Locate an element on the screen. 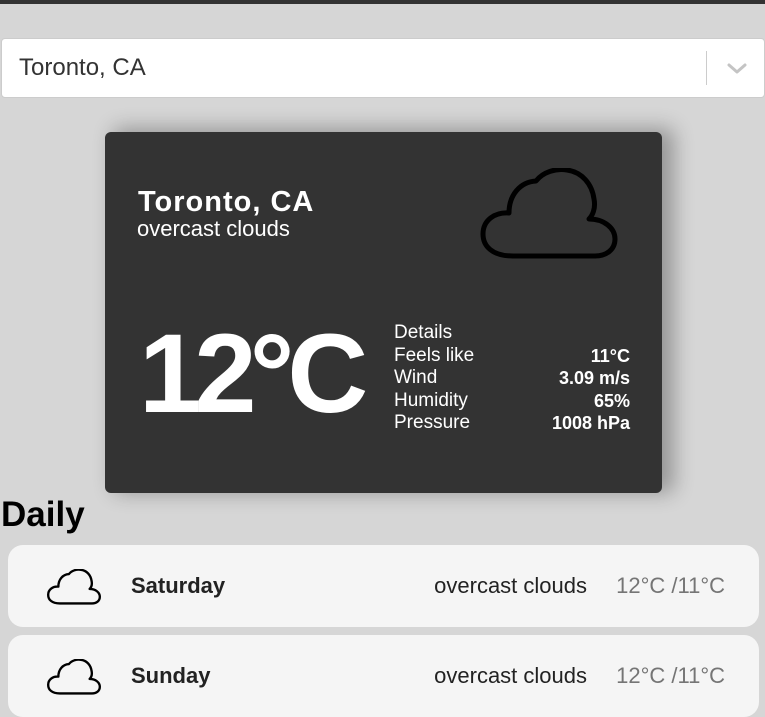  current-temperature: 12°C is located at coordinates (253, 373).